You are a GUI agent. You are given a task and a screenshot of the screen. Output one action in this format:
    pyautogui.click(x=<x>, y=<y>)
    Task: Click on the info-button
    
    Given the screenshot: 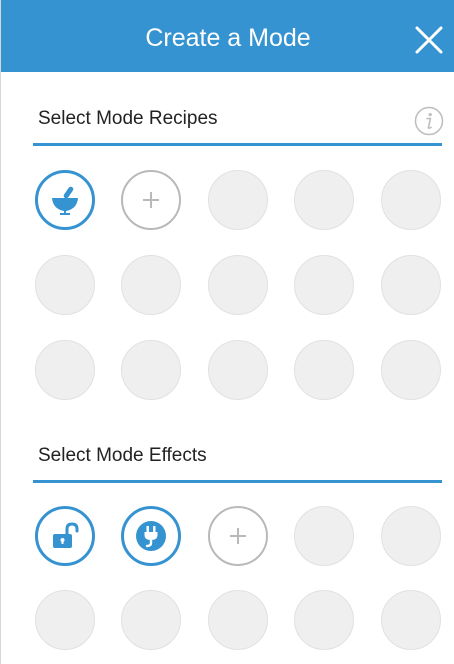 What is the action you would take?
    pyautogui.click(x=429, y=121)
    